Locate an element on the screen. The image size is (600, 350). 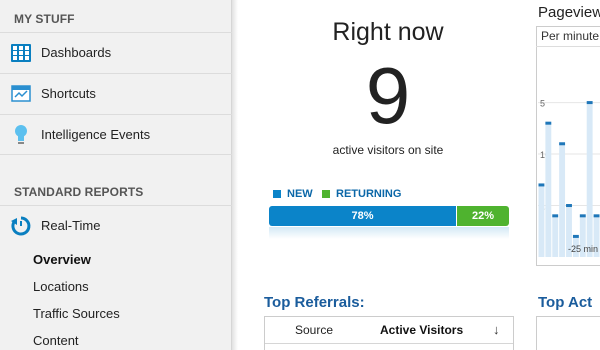
top-referrals-table: Source Active Visitors ↓ is located at coordinates (389, 333).